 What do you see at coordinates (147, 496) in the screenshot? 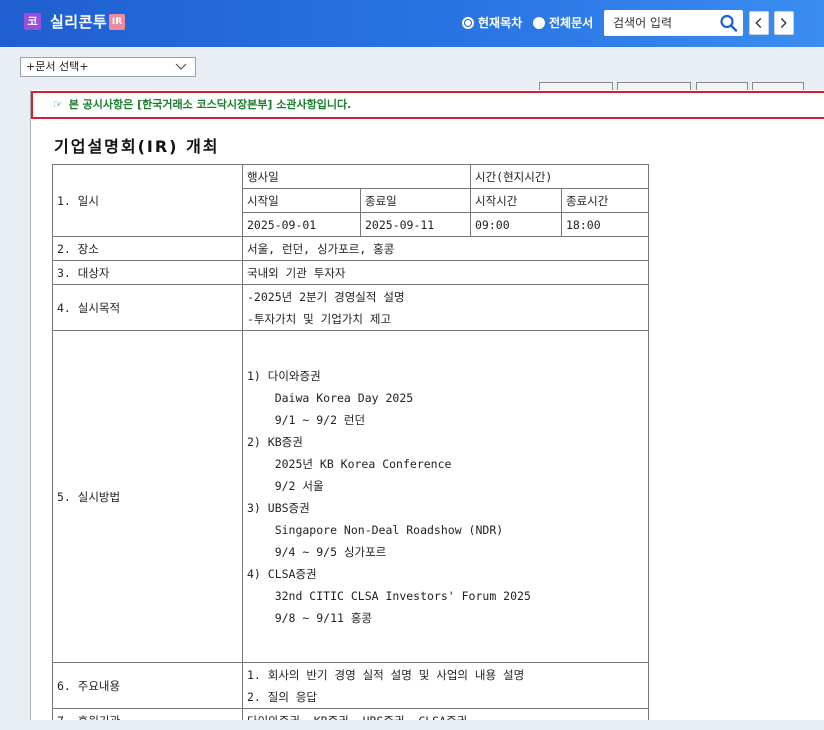
I see `row-label: 5. 실시방법` at bounding box center [147, 496].